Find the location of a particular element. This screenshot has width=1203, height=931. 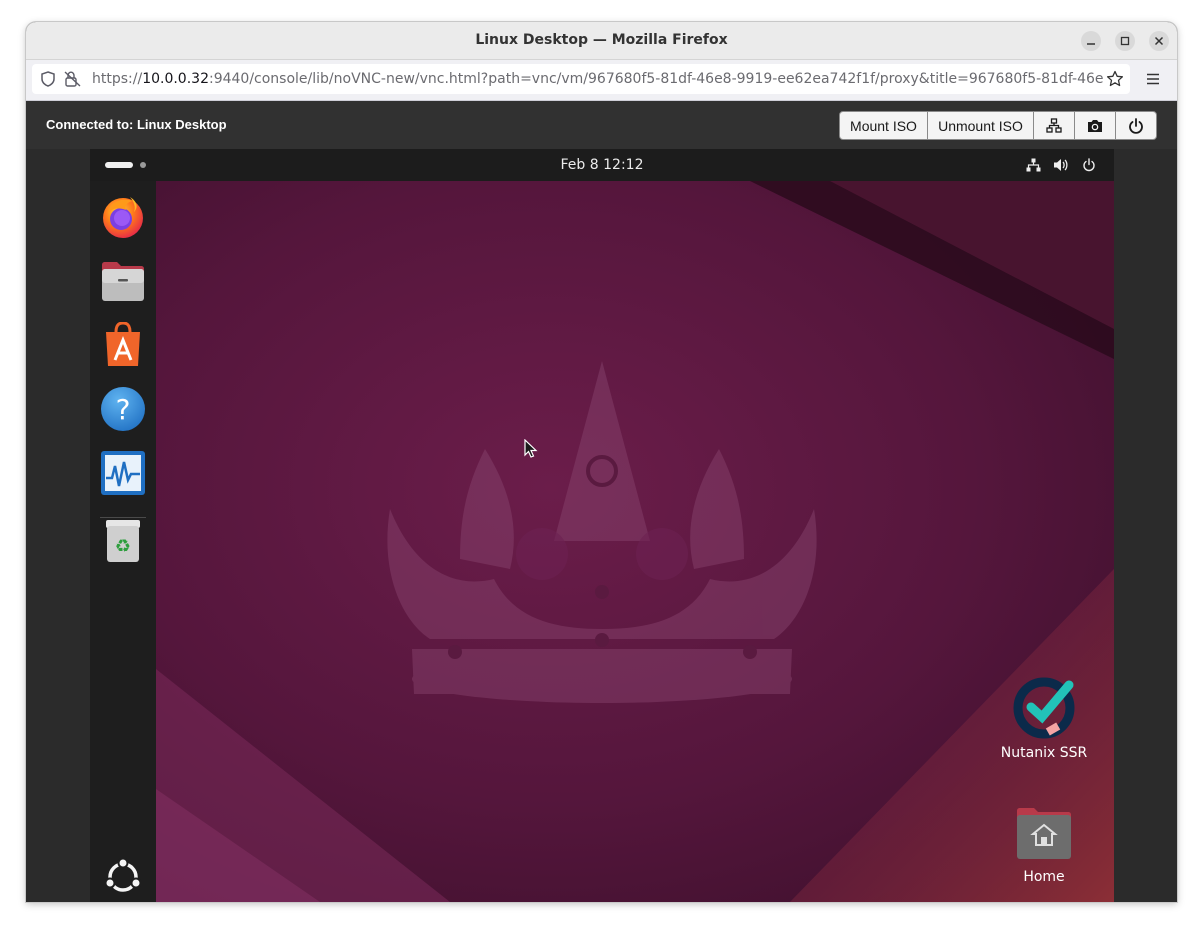

network-keys-icon is located at coordinates (1054, 125).